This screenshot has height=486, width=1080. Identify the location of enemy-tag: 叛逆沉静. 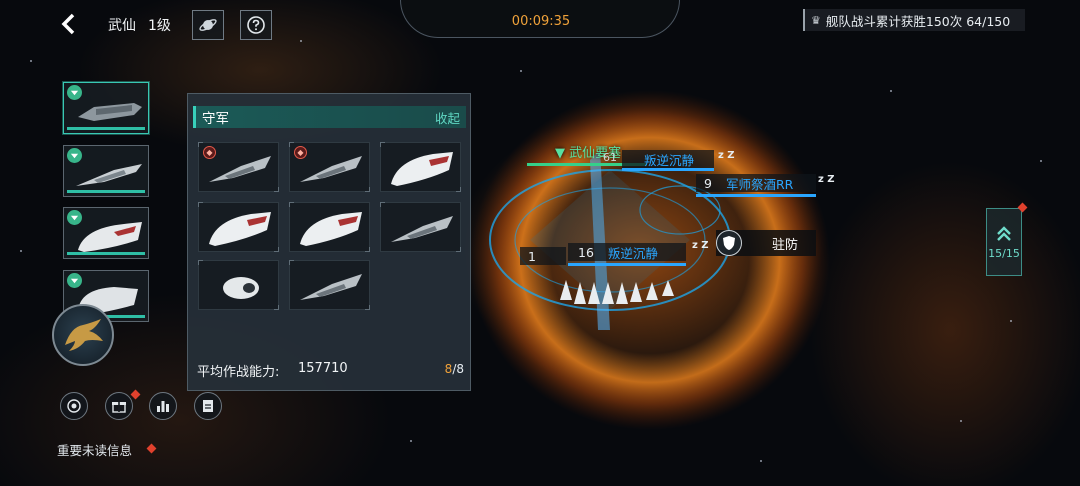
(668, 159).